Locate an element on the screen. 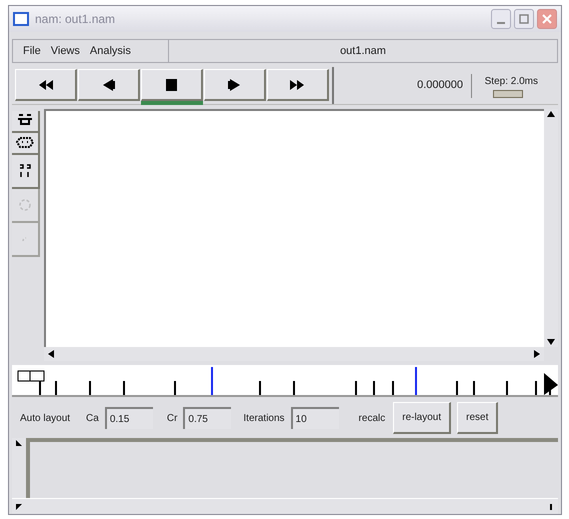 This screenshot has height=519, width=569. recalc-label: recalc is located at coordinates (372, 419).